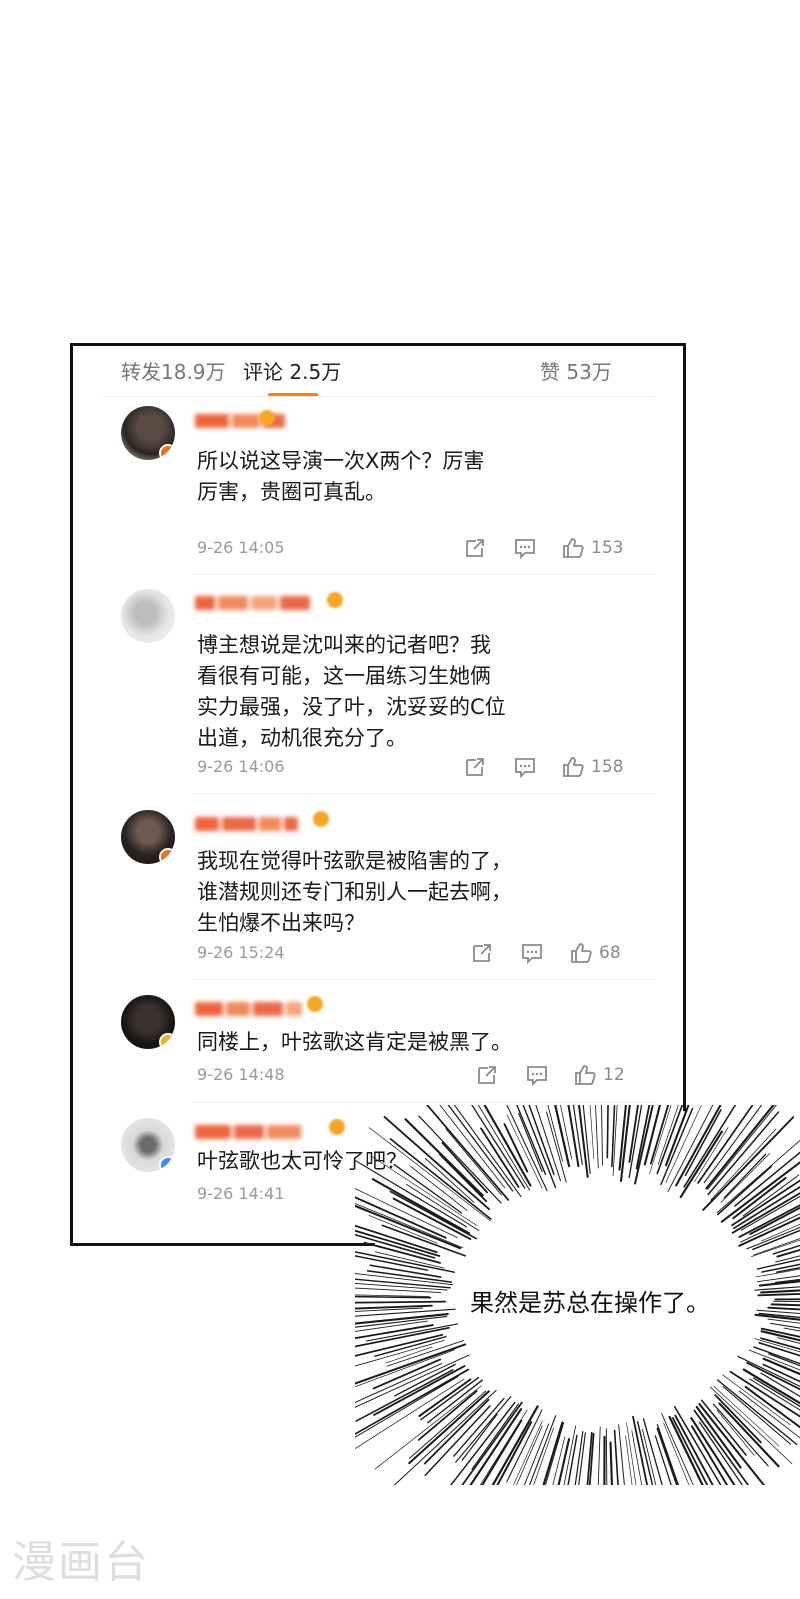 This screenshot has height=1599, width=800. I want to click on comment-meta: 9-26 14:48 12, so click(417, 1077).